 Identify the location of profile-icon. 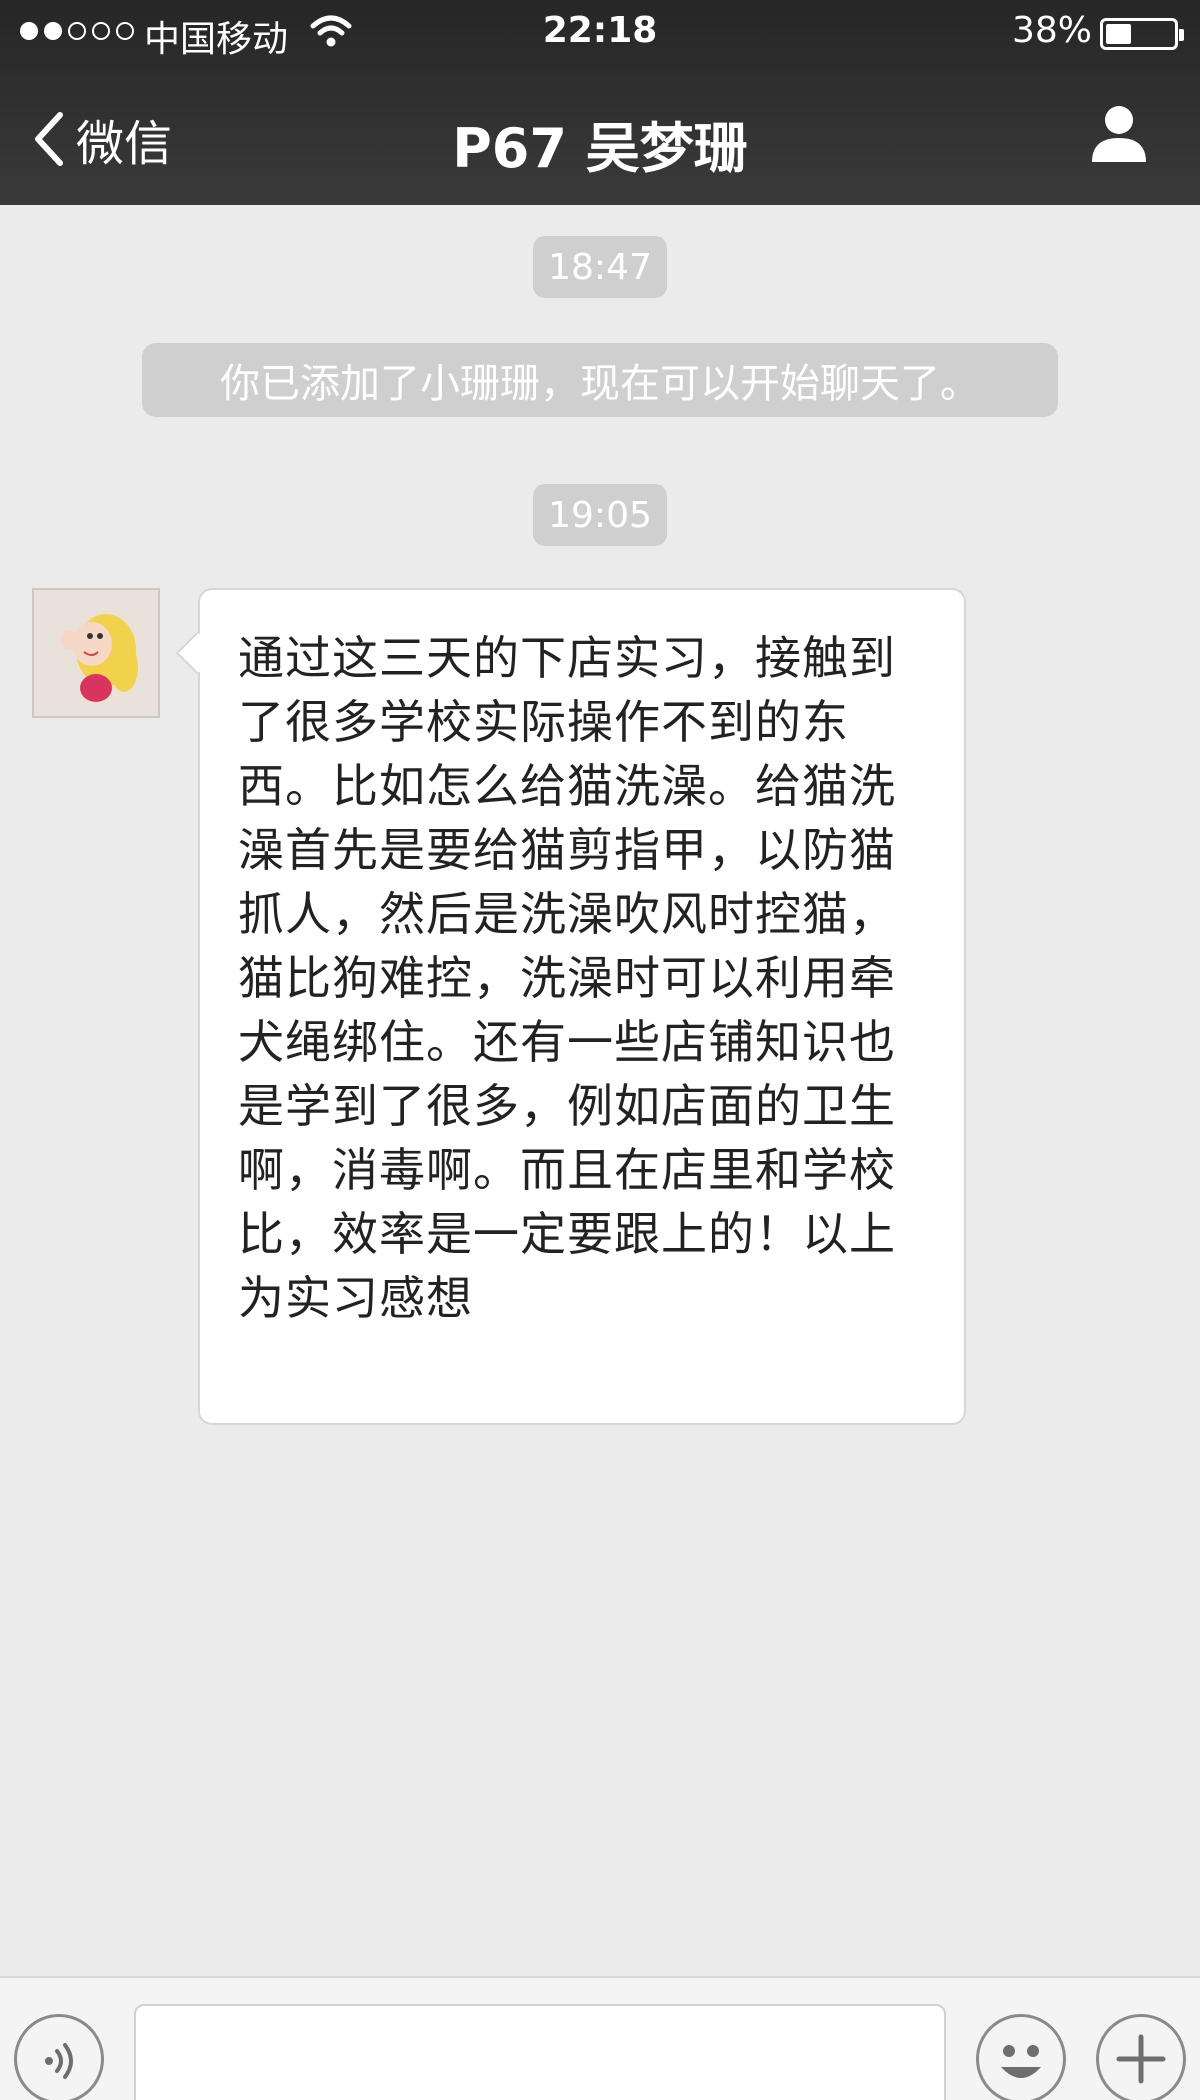
(1119, 133).